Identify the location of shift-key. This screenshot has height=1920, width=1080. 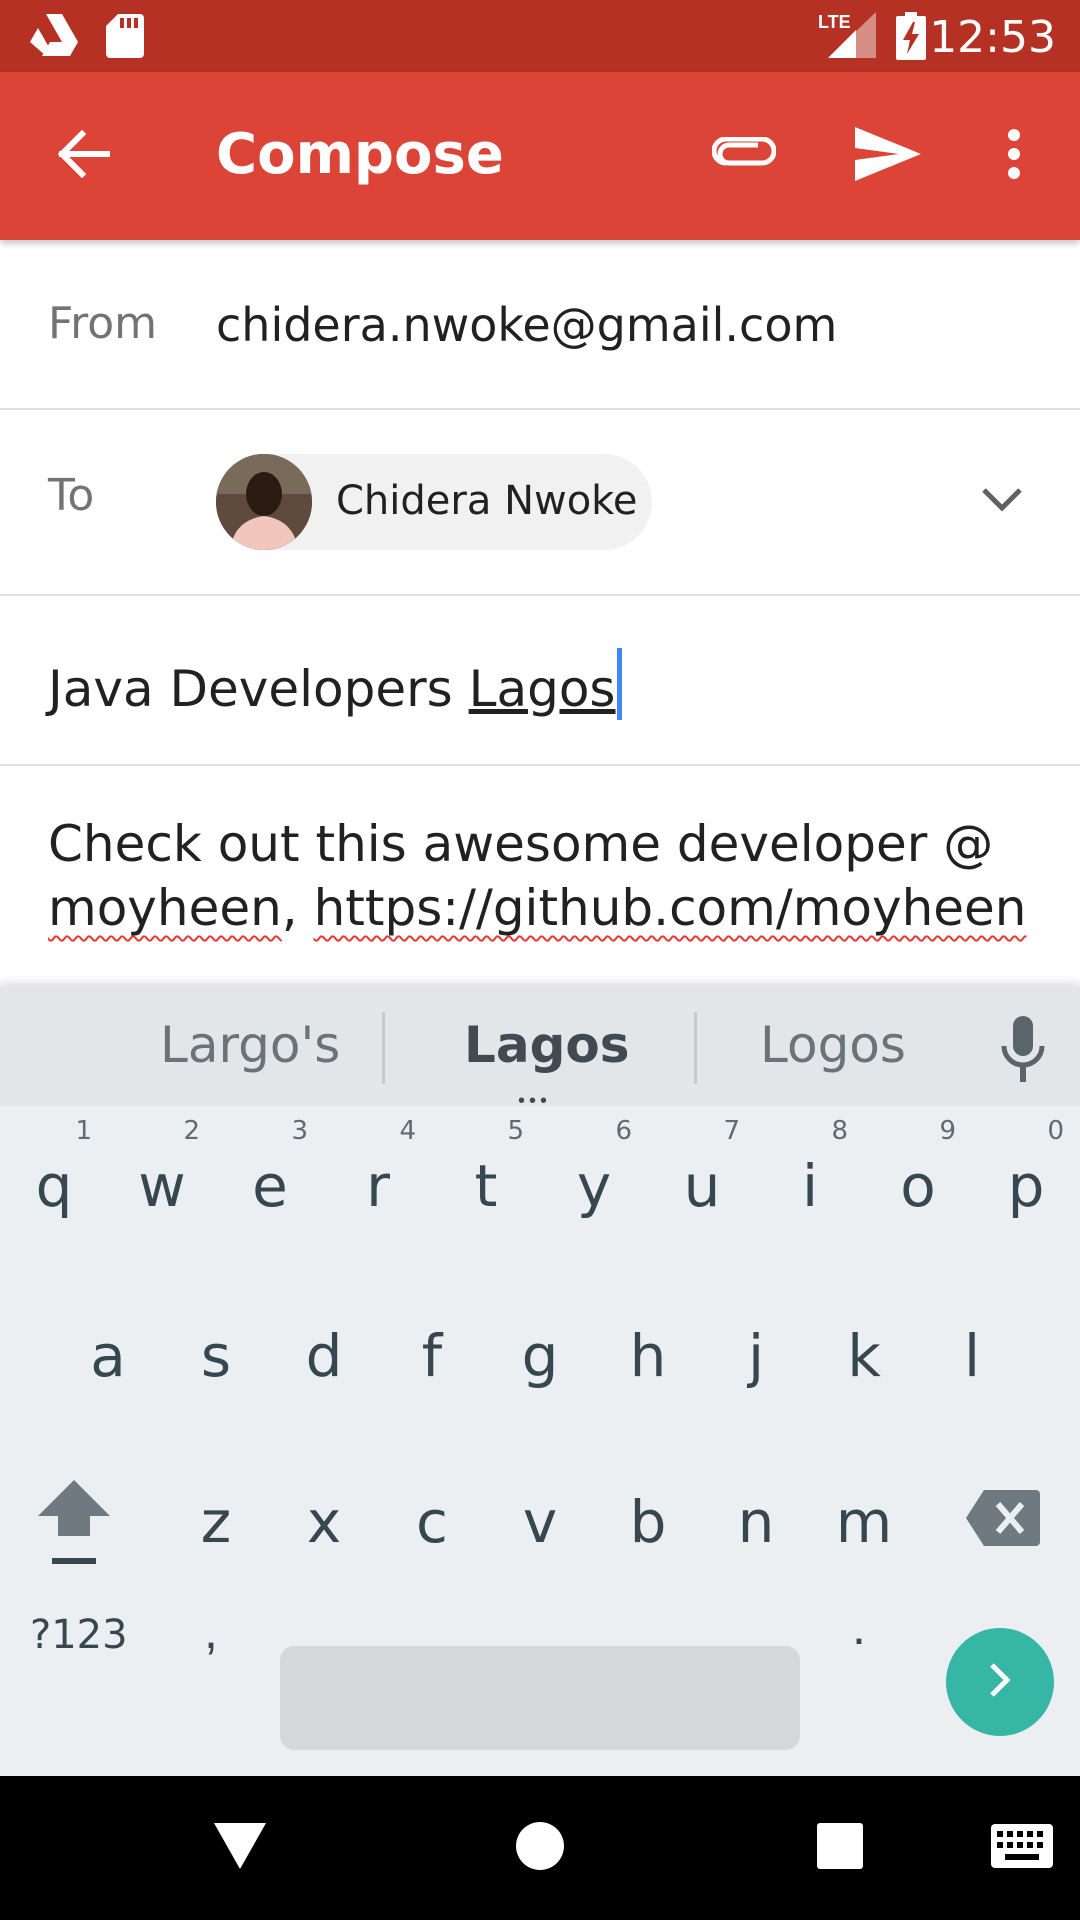
(74, 1524).